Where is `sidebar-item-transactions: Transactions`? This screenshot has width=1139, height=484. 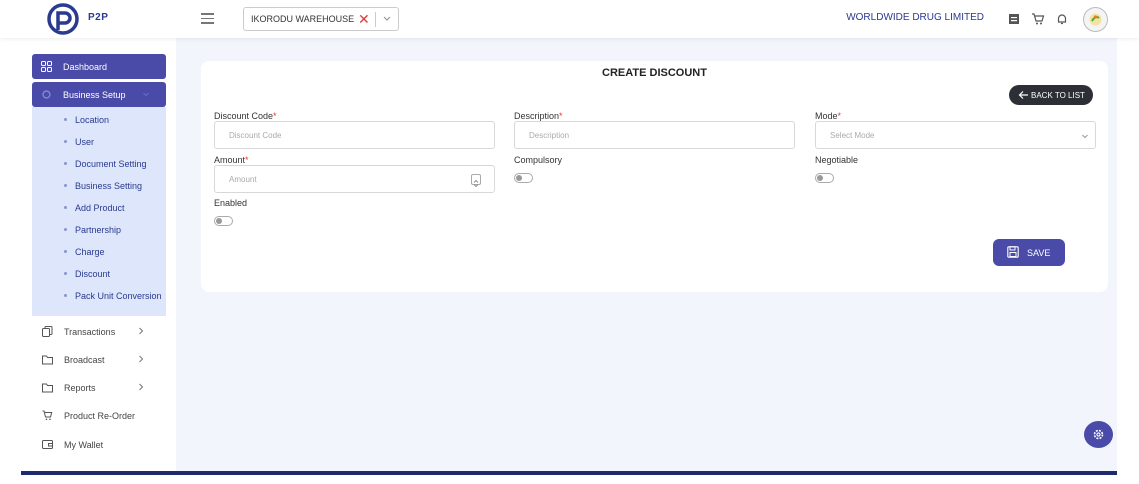
sidebar-item-transactions: Transactions is located at coordinates (98, 332).